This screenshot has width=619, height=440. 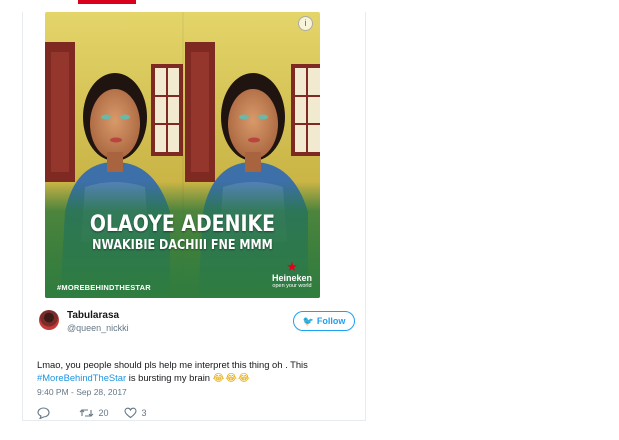 I want to click on retweet-count: 20, so click(x=103, y=412).